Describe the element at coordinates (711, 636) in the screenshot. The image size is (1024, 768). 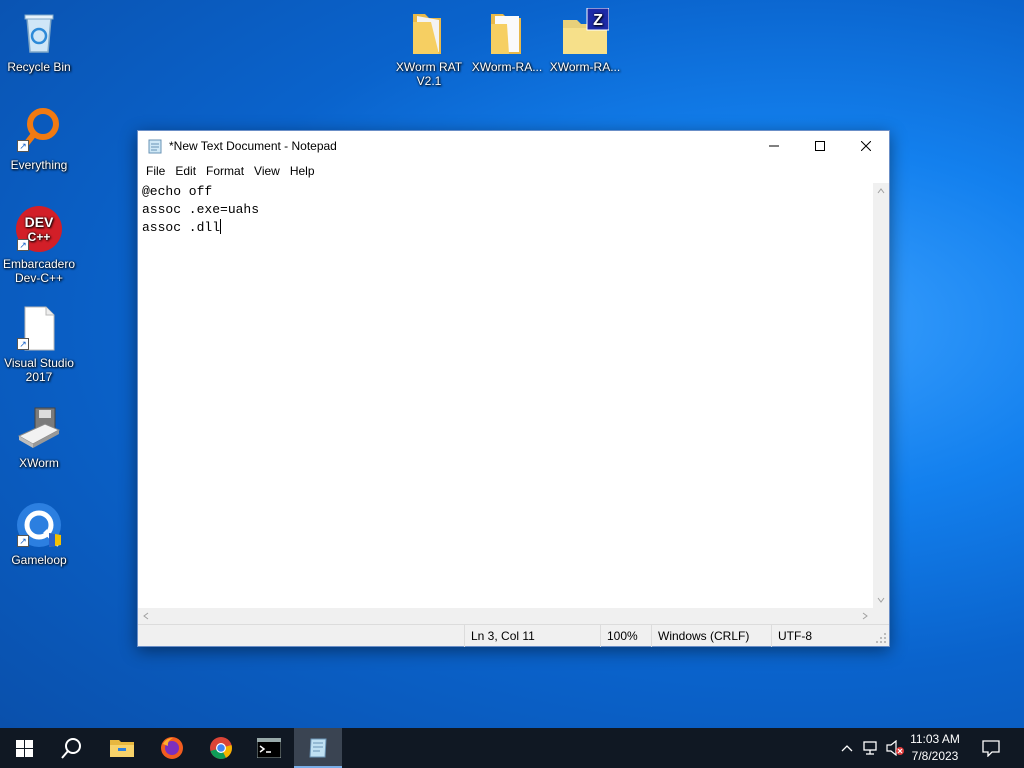
I see `status-line-ending: Windows (CRLF)` at that location.